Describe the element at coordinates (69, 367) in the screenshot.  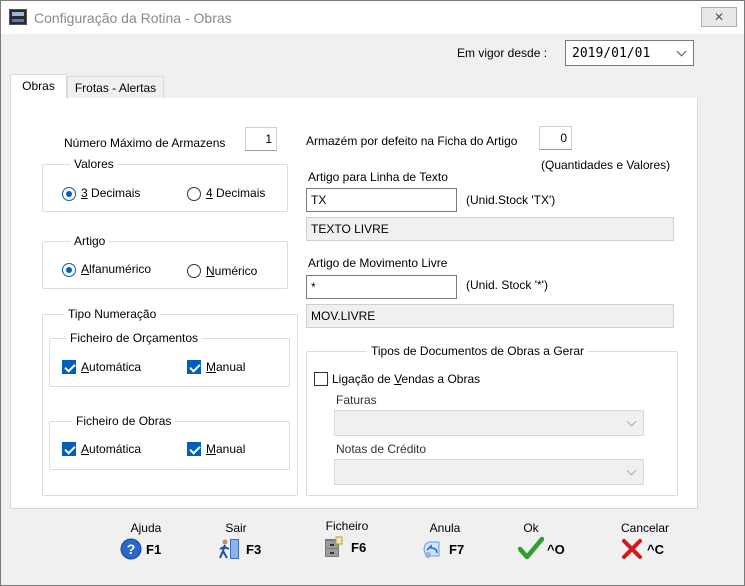
I see `checkbox-orcamentos-automatica` at that location.